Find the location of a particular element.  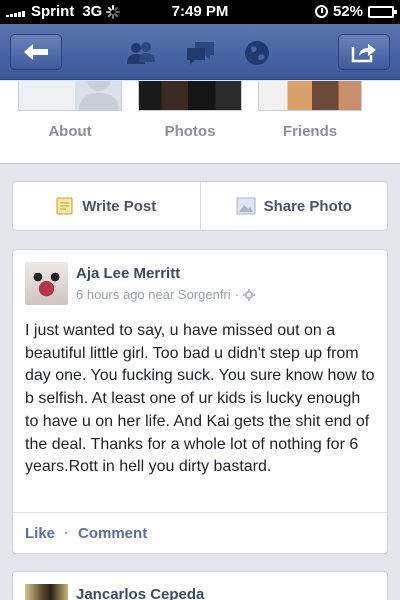

post-author: Aja Lee Merritt is located at coordinates (128, 273).